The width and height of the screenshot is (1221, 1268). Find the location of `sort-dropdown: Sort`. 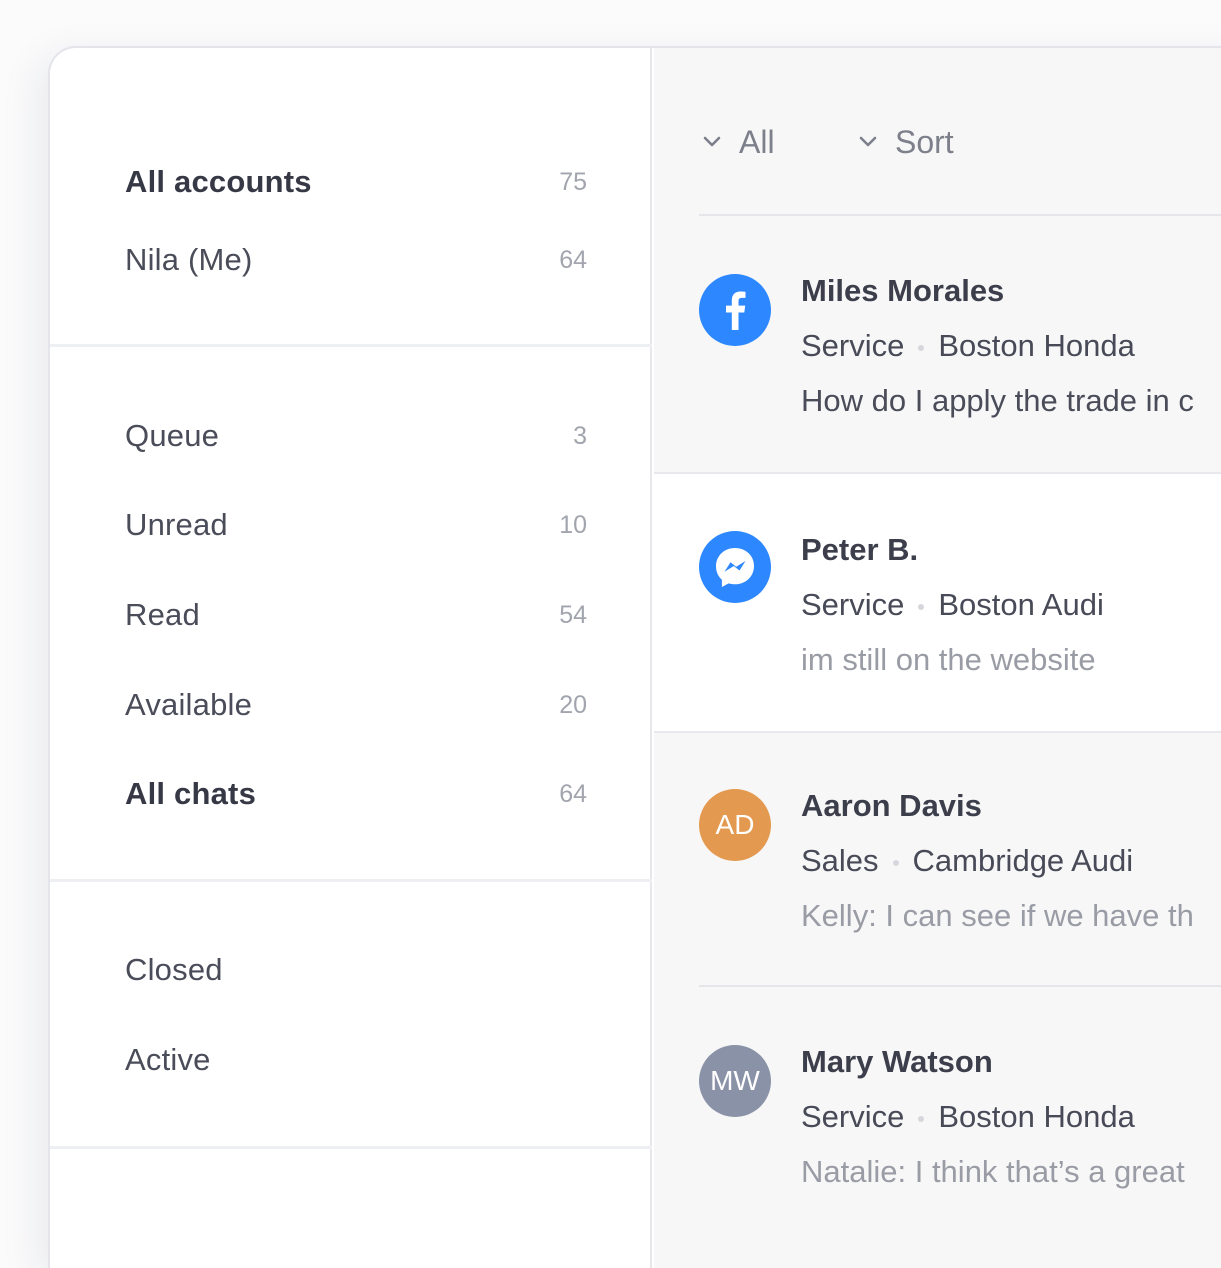

sort-dropdown: Sort is located at coordinates (904, 142).